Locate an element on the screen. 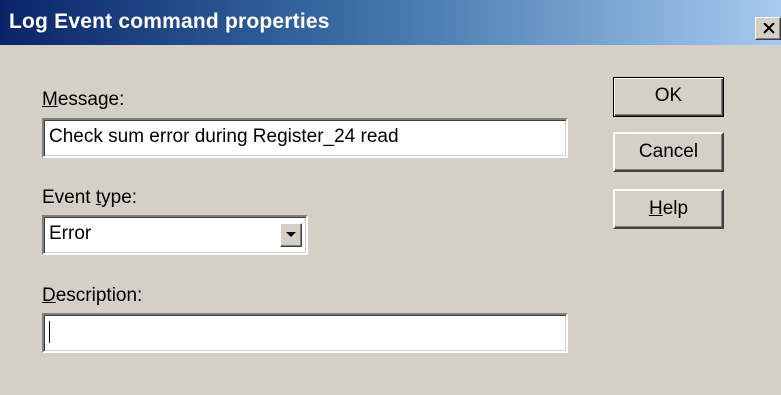 The image size is (781, 395). event-type-dropdown-button is located at coordinates (291, 235).